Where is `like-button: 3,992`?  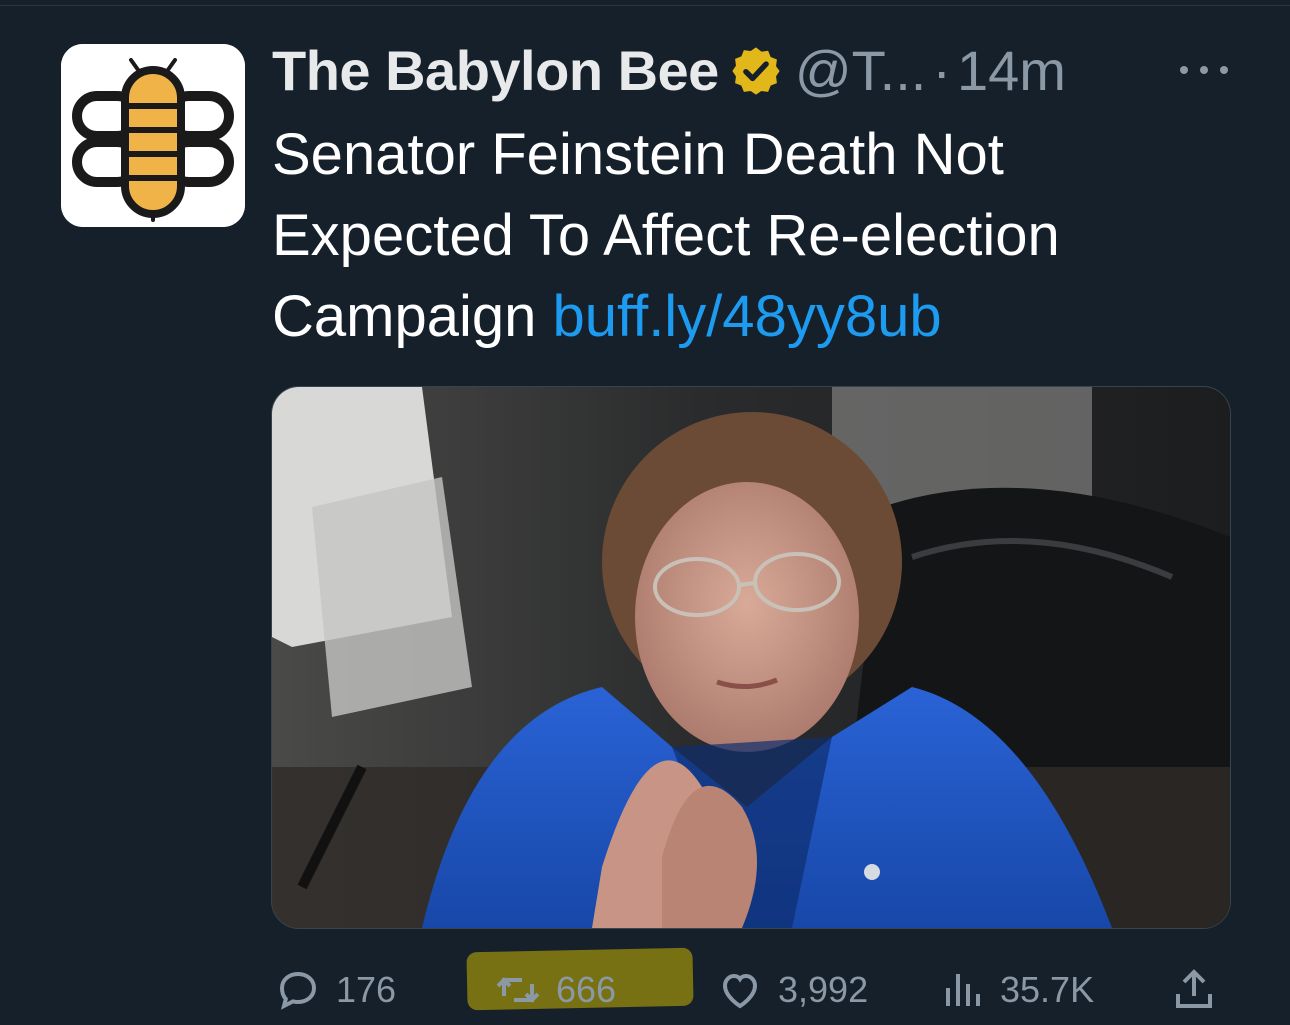
like-button: 3,992 is located at coordinates (792, 990).